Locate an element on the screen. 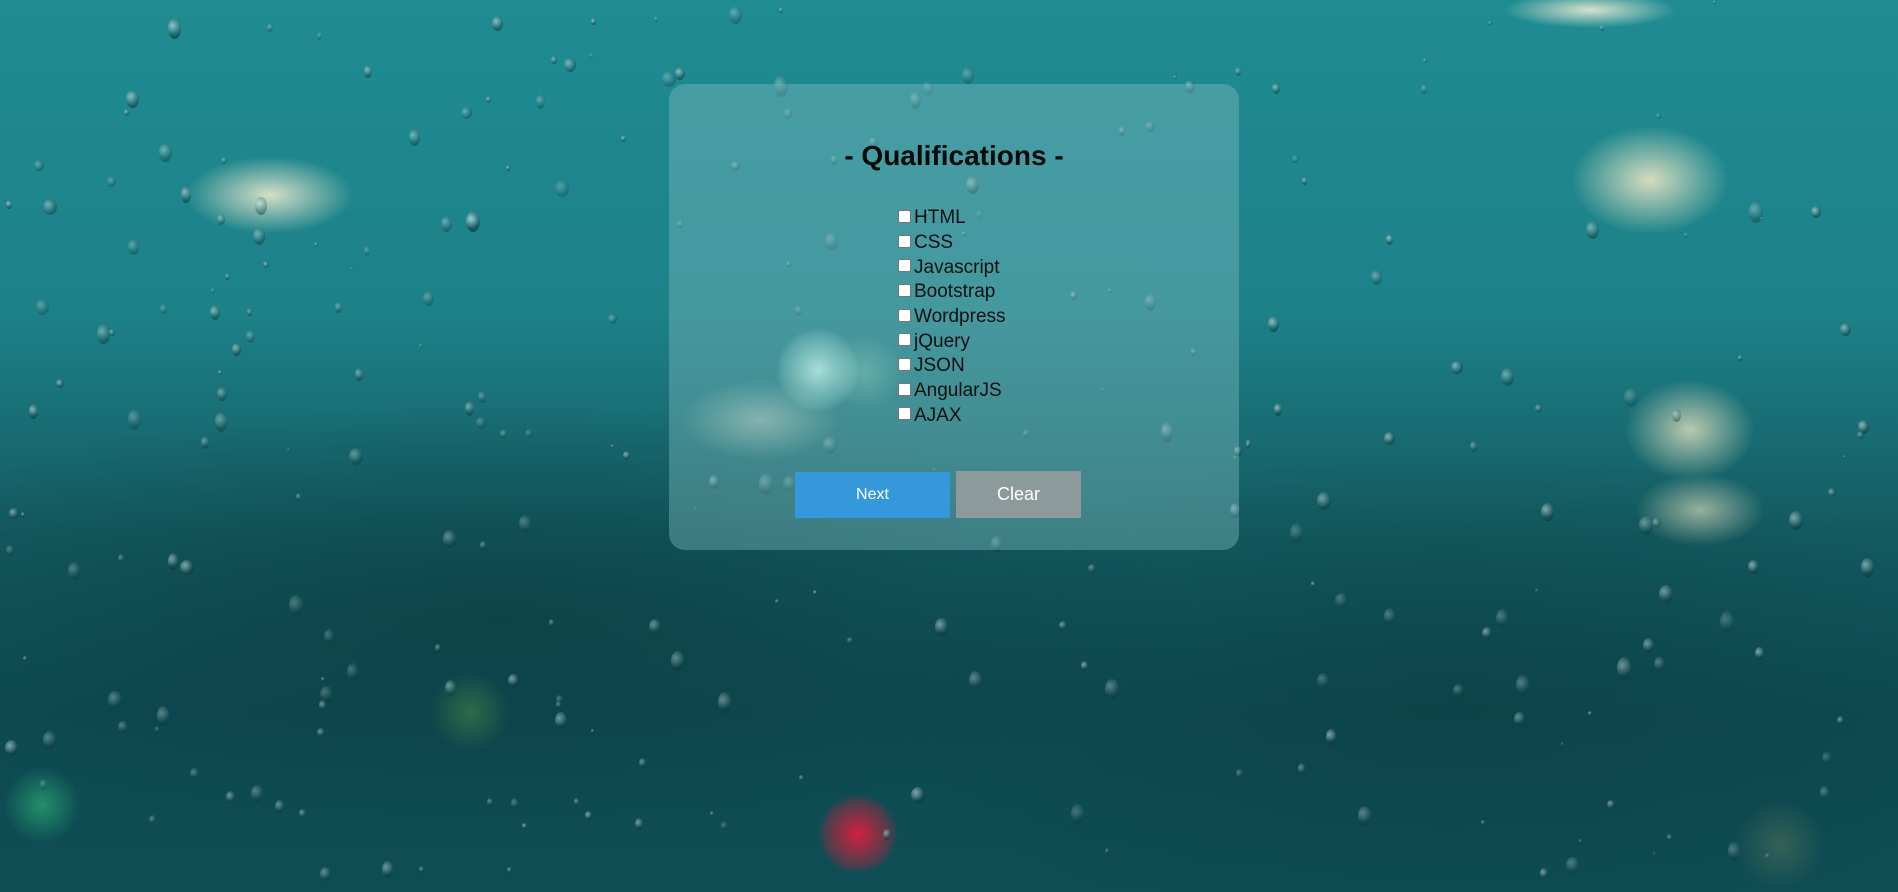  option-bootstrap: Bootstrap is located at coordinates (952, 292).